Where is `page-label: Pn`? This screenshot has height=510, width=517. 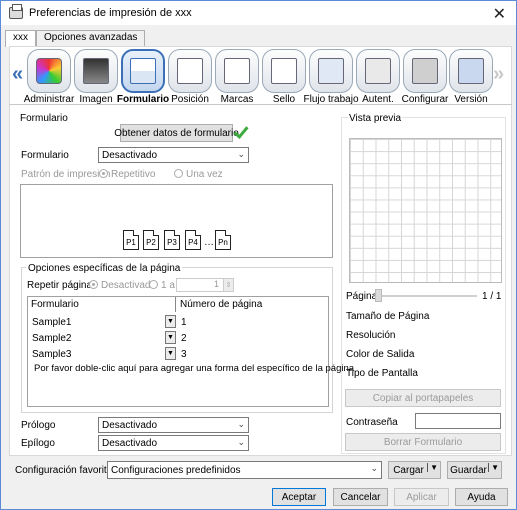 page-label: Pn is located at coordinates (223, 242).